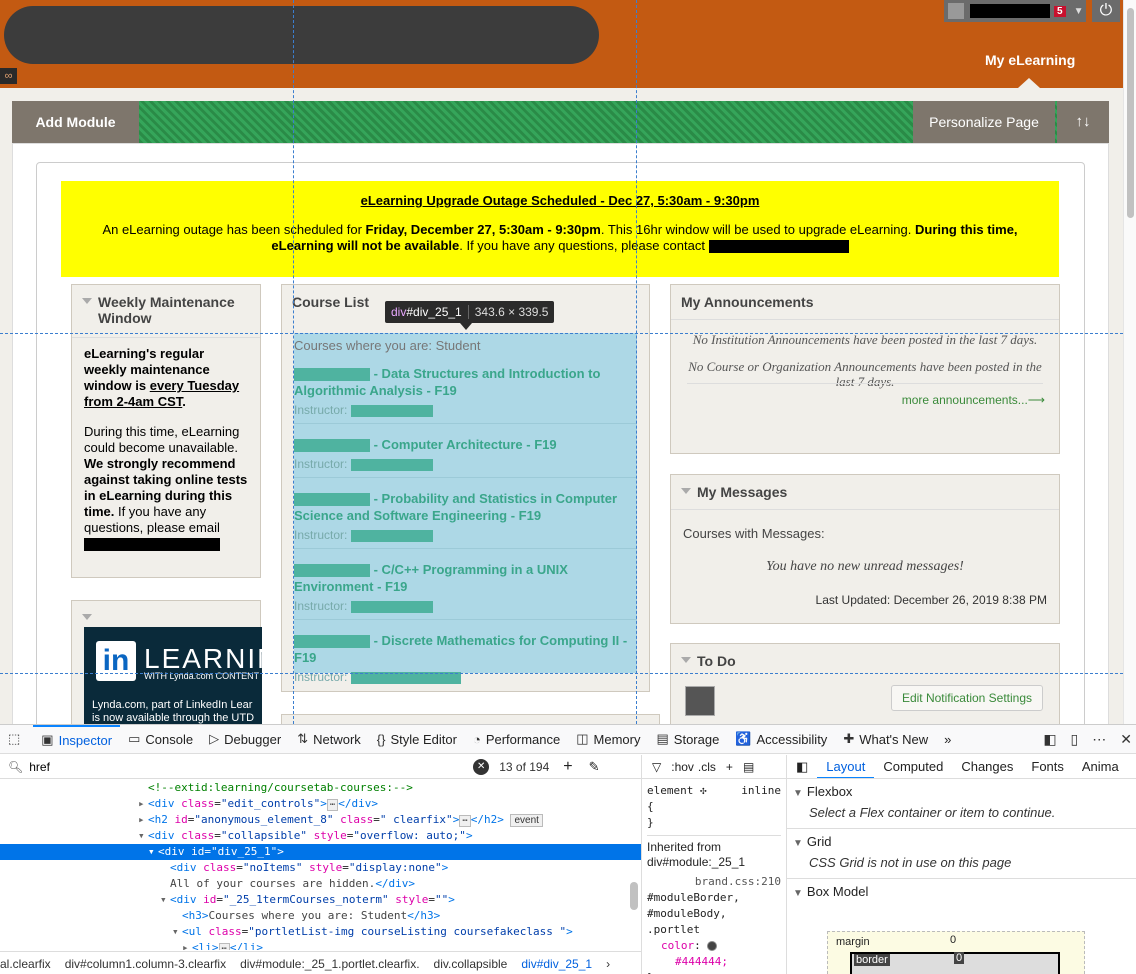 Image resolution: width=1136 pixels, height=974 pixels. Describe the element at coordinates (714, 882) in the screenshot. I see `rule-source: brand.css:210` at that location.